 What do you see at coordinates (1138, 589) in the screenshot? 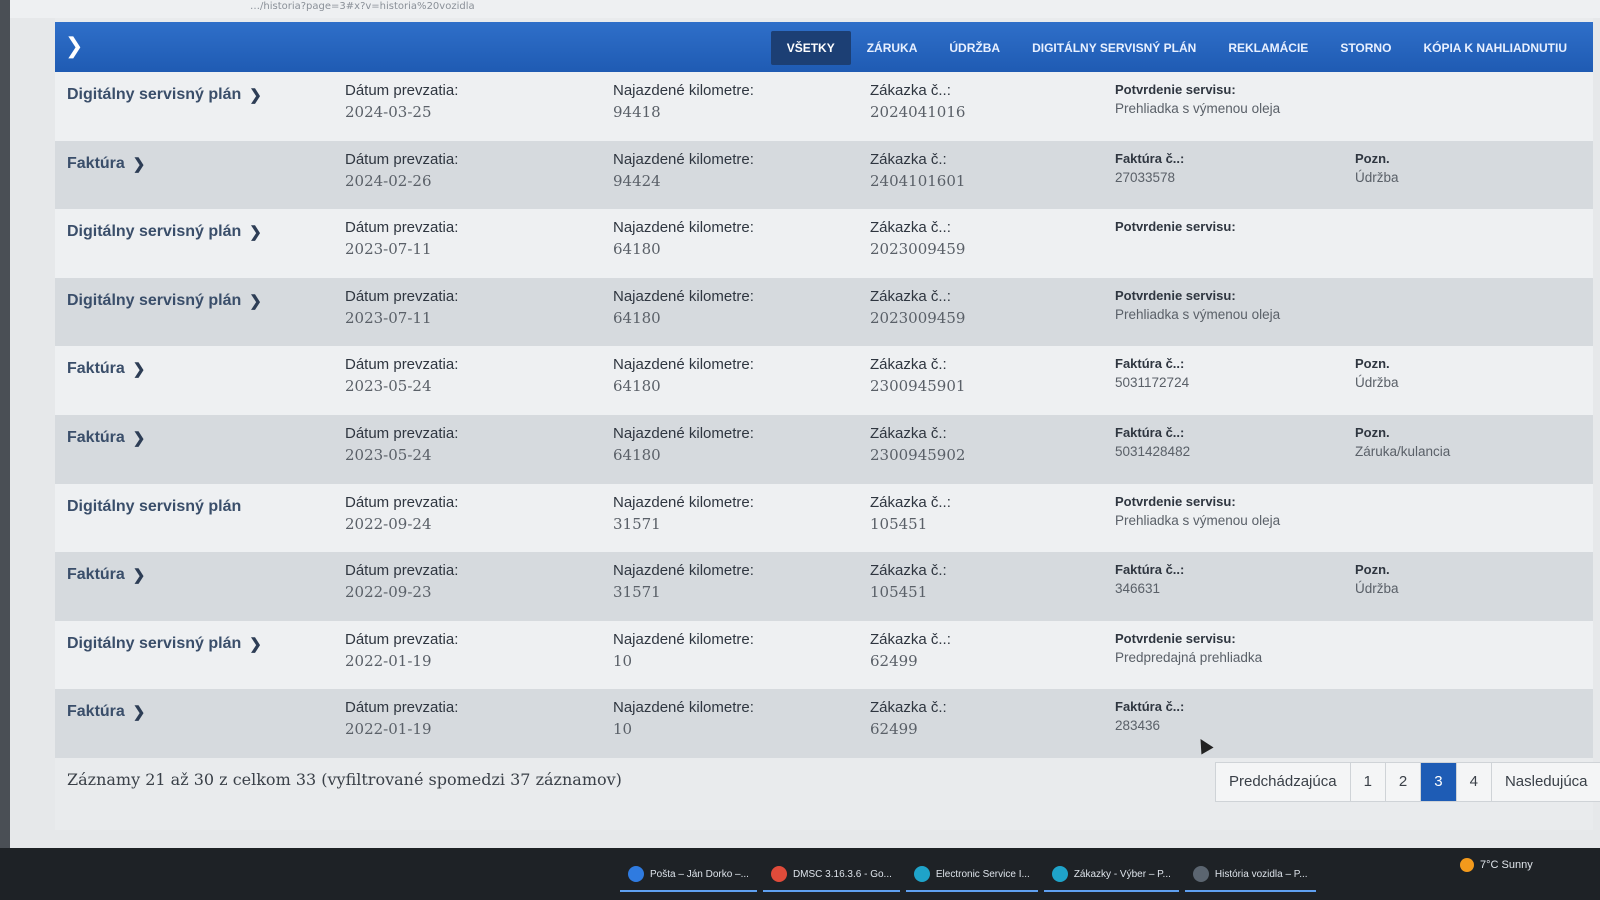
I see `detail-value: 346631` at bounding box center [1138, 589].